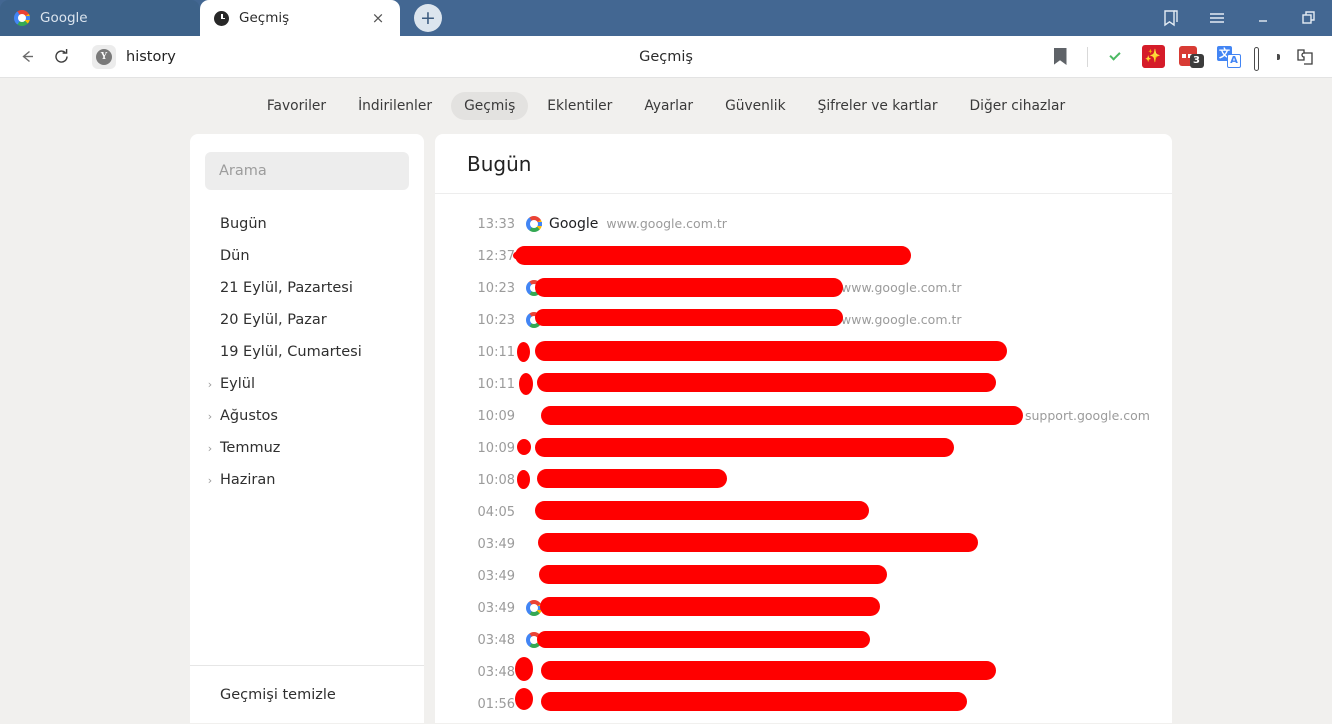 This screenshot has height=724, width=1332. I want to click on sidebar-item-4: ›19 Eylül, Cumartesi, so click(307, 352).